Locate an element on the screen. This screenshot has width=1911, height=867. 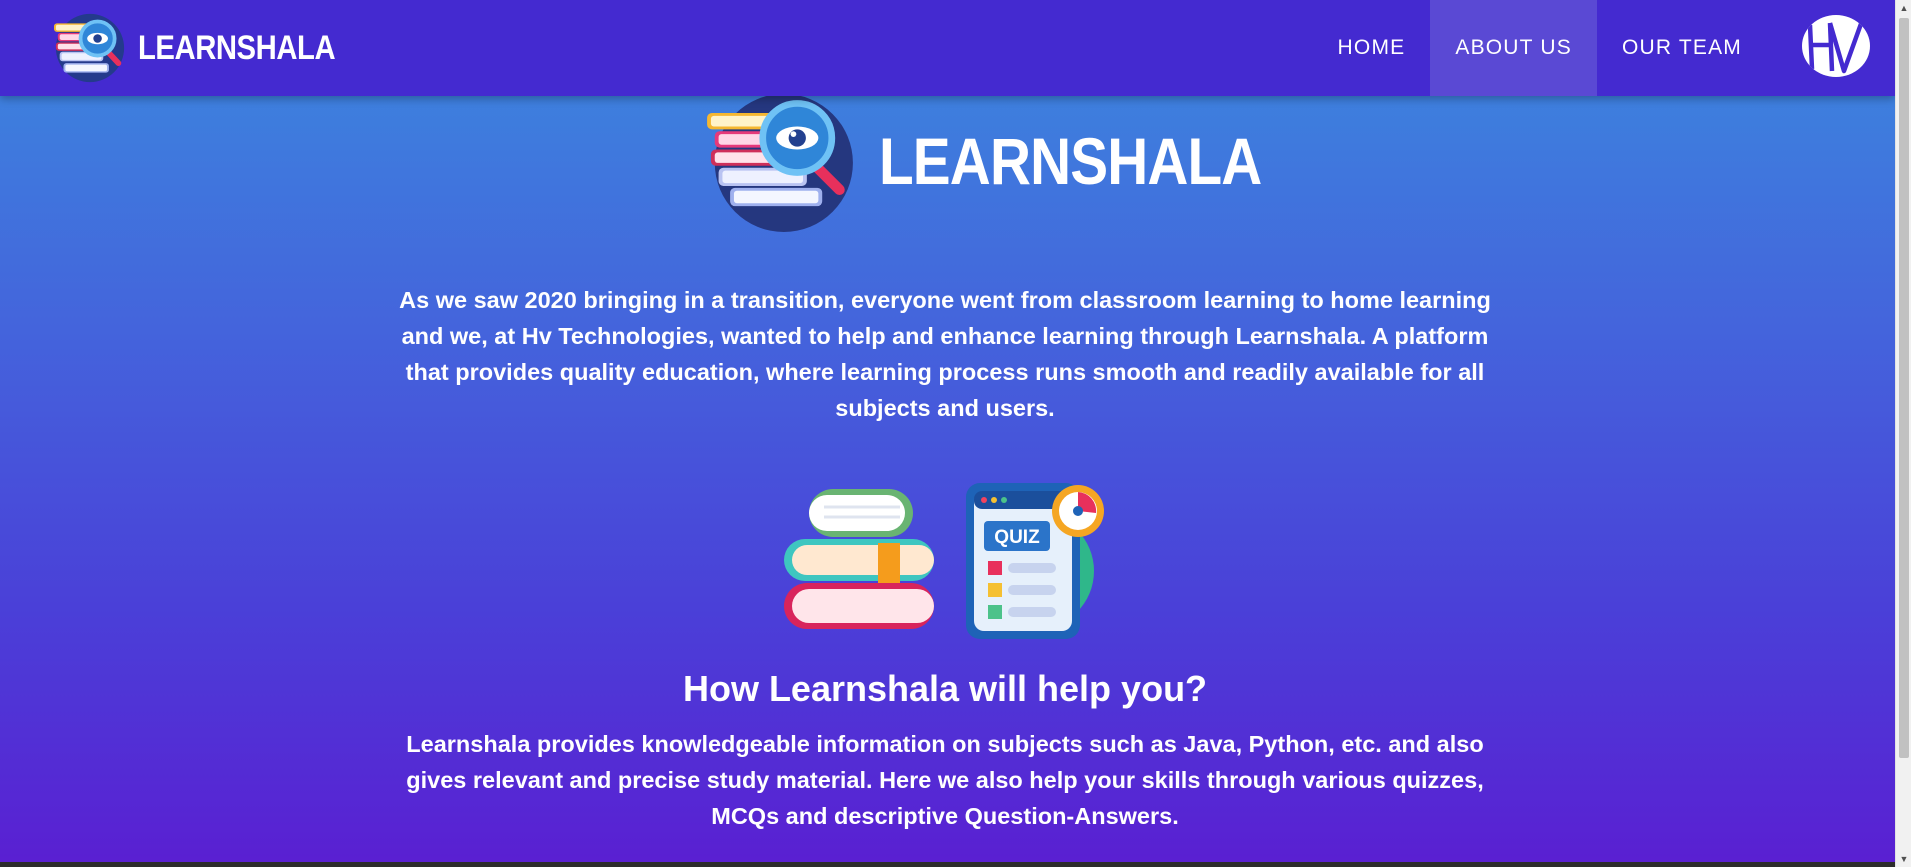
hero-brand: LEARNSHALA is located at coordinates (1013, 161).